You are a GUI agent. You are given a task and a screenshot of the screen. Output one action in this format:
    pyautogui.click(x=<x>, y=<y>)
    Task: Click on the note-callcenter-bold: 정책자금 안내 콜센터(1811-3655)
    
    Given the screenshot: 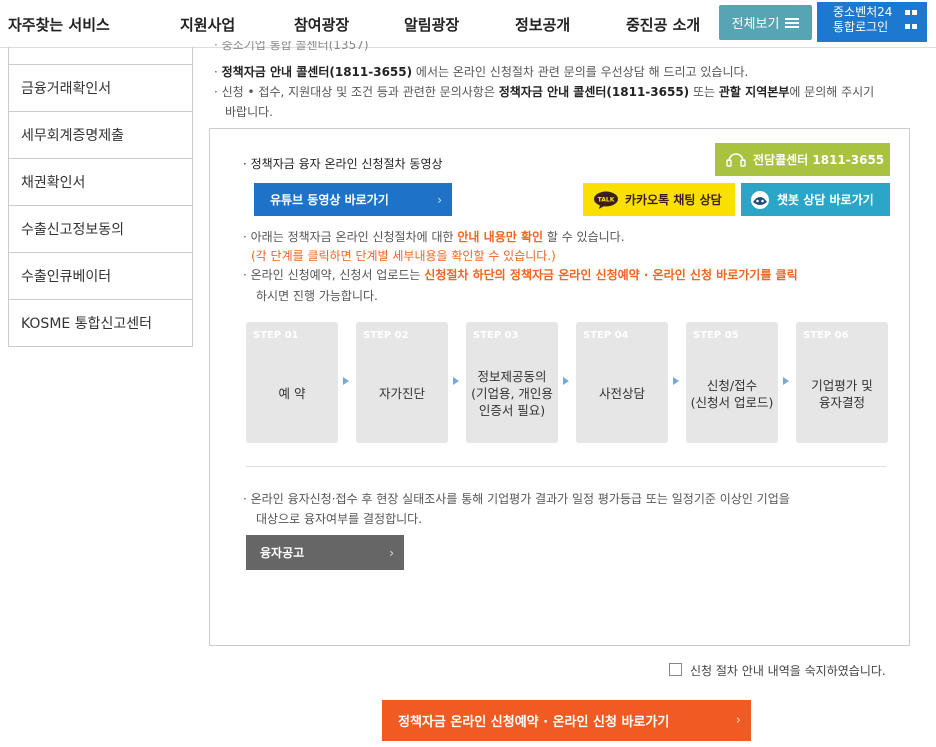 What is the action you would take?
    pyautogui.click(x=317, y=72)
    